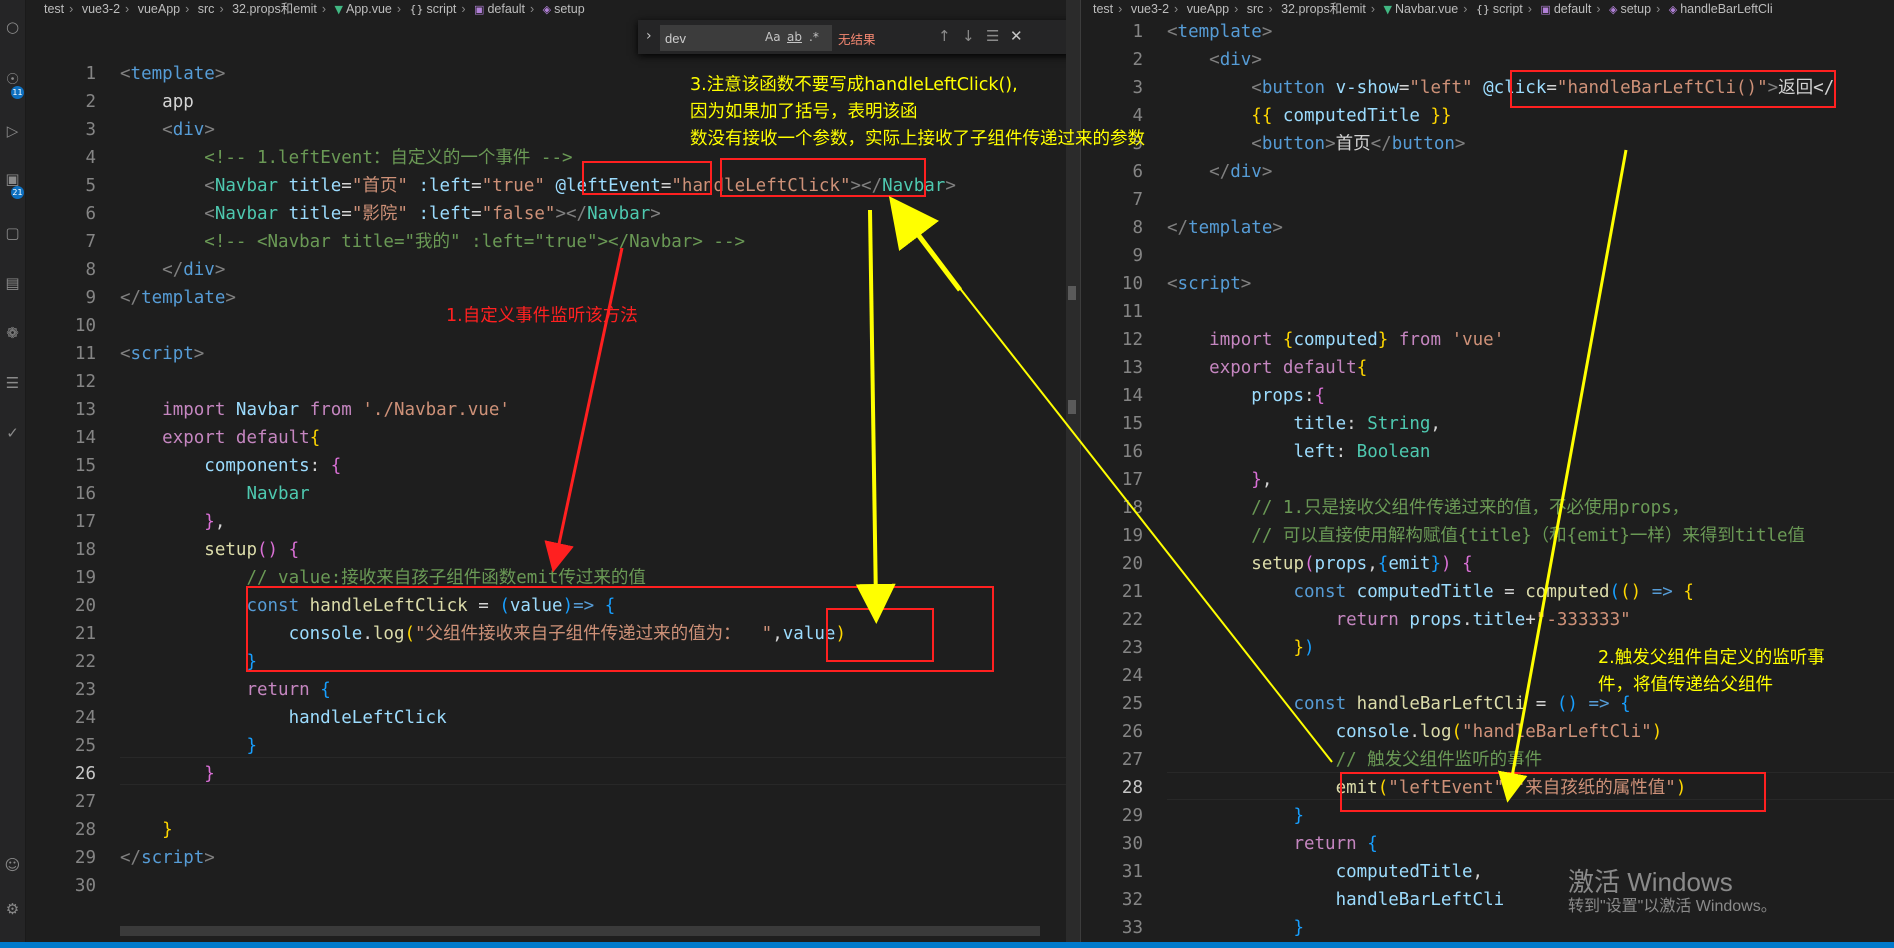 The width and height of the screenshot is (1894, 948). Describe the element at coordinates (12, 233) in the screenshot. I see `remote-explorer-icon: ▢` at that location.